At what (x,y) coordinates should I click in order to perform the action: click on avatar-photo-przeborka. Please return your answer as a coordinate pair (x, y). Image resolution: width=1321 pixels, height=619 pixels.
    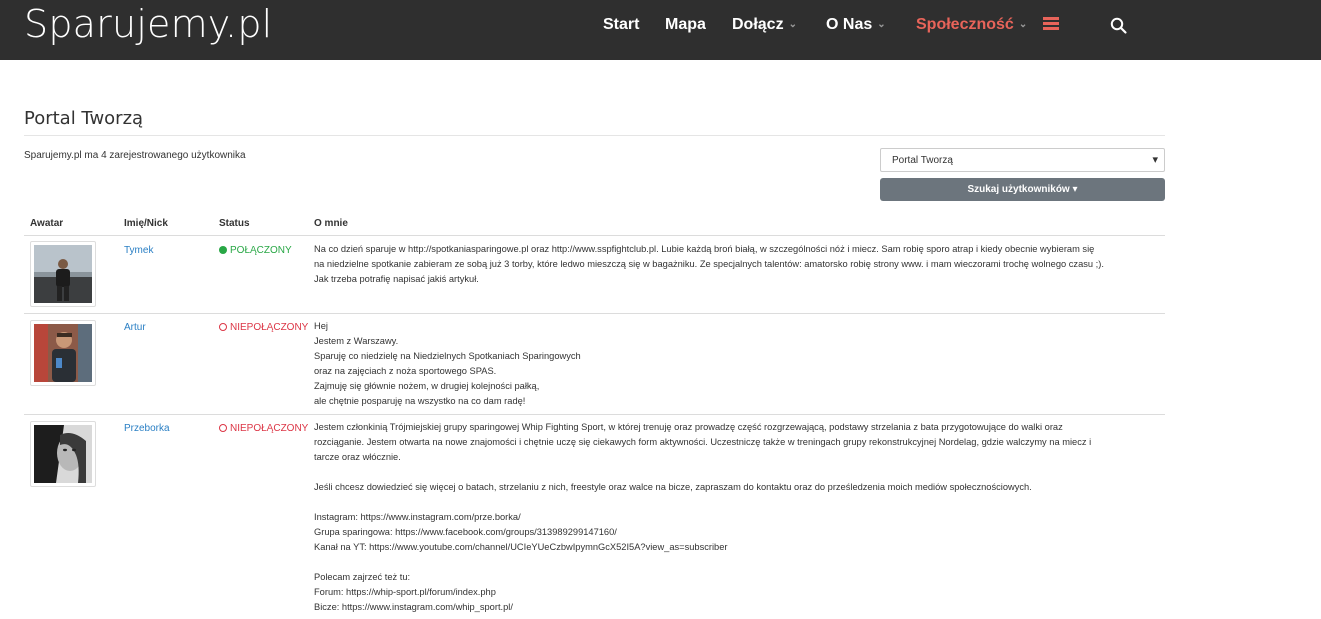
    Looking at the image, I should click on (63, 454).